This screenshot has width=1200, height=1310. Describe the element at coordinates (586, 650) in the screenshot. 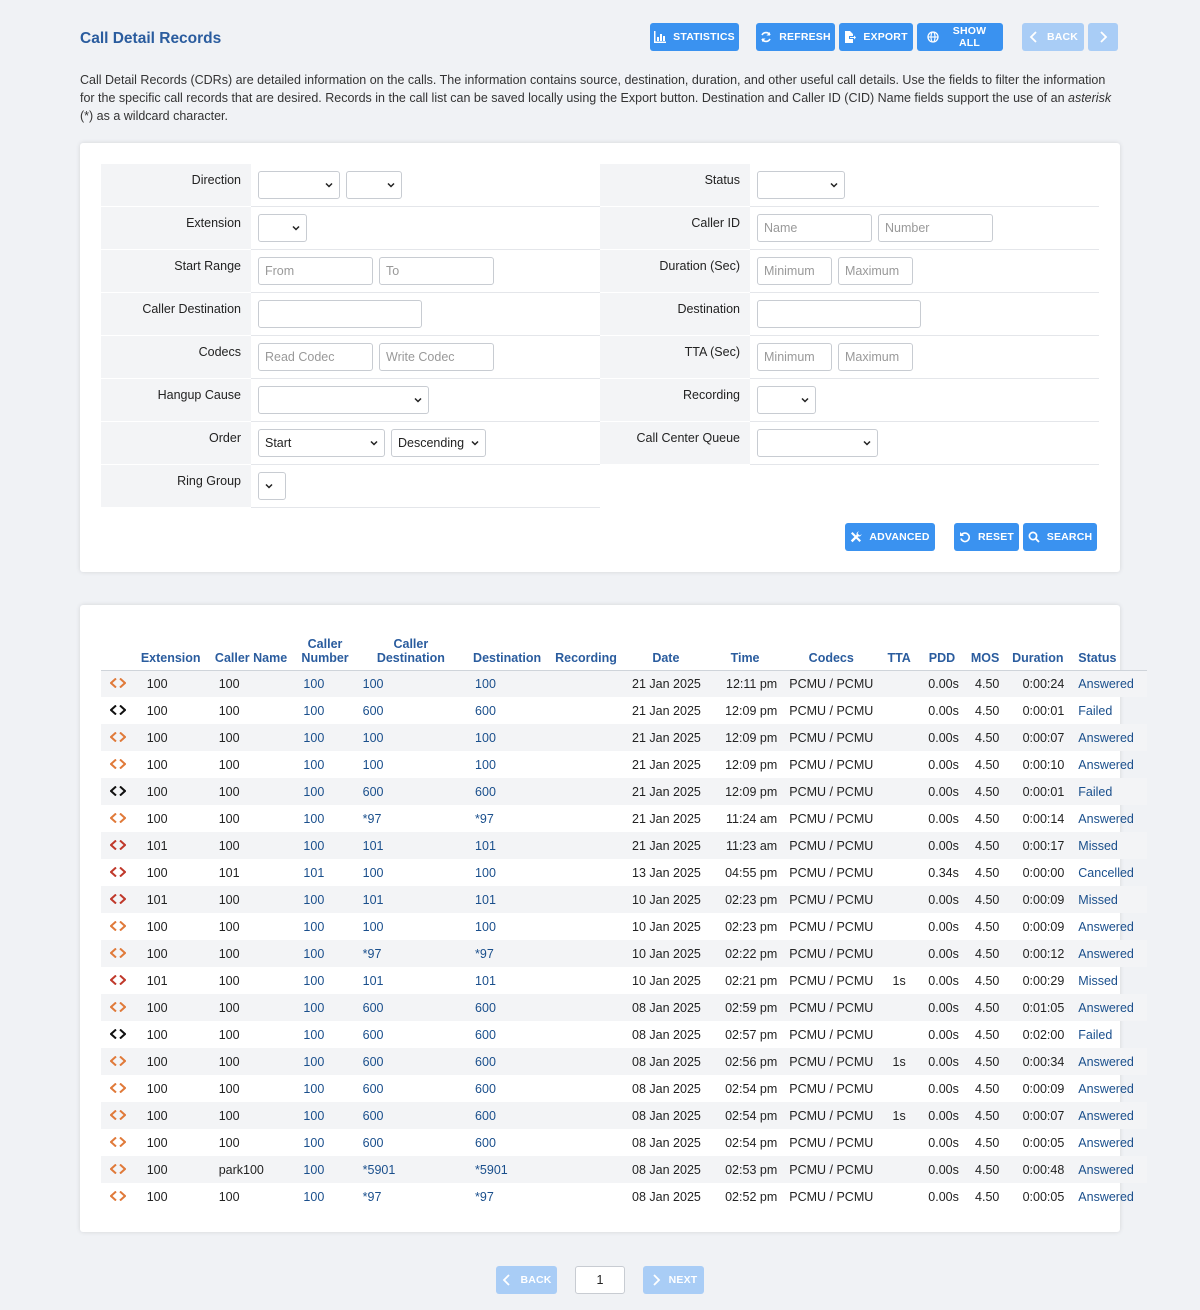

I see `col-recording: Recording` at that location.